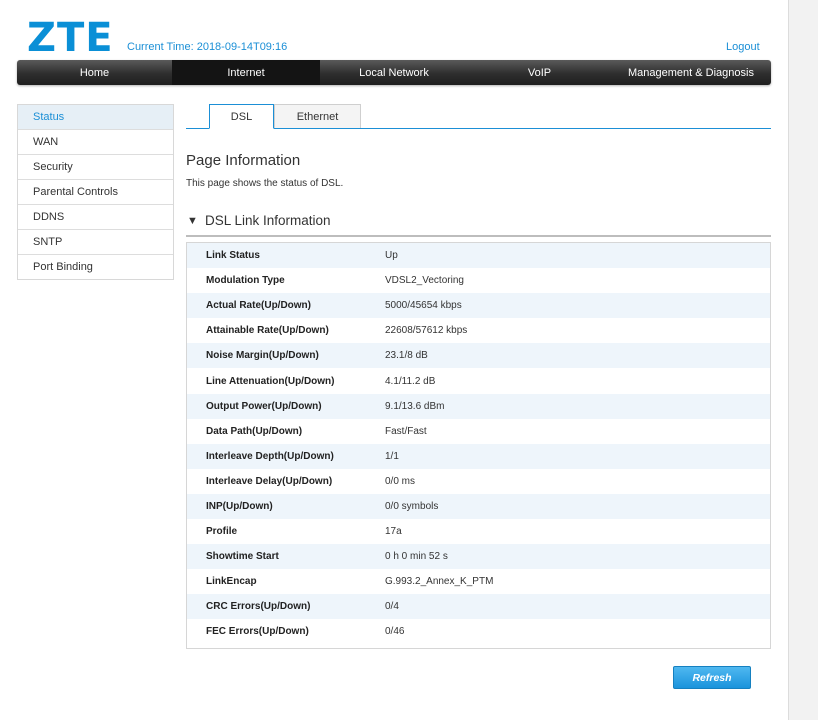 The height and width of the screenshot is (720, 818). Describe the element at coordinates (94, 72) in the screenshot. I see `nav-home: Home` at that location.